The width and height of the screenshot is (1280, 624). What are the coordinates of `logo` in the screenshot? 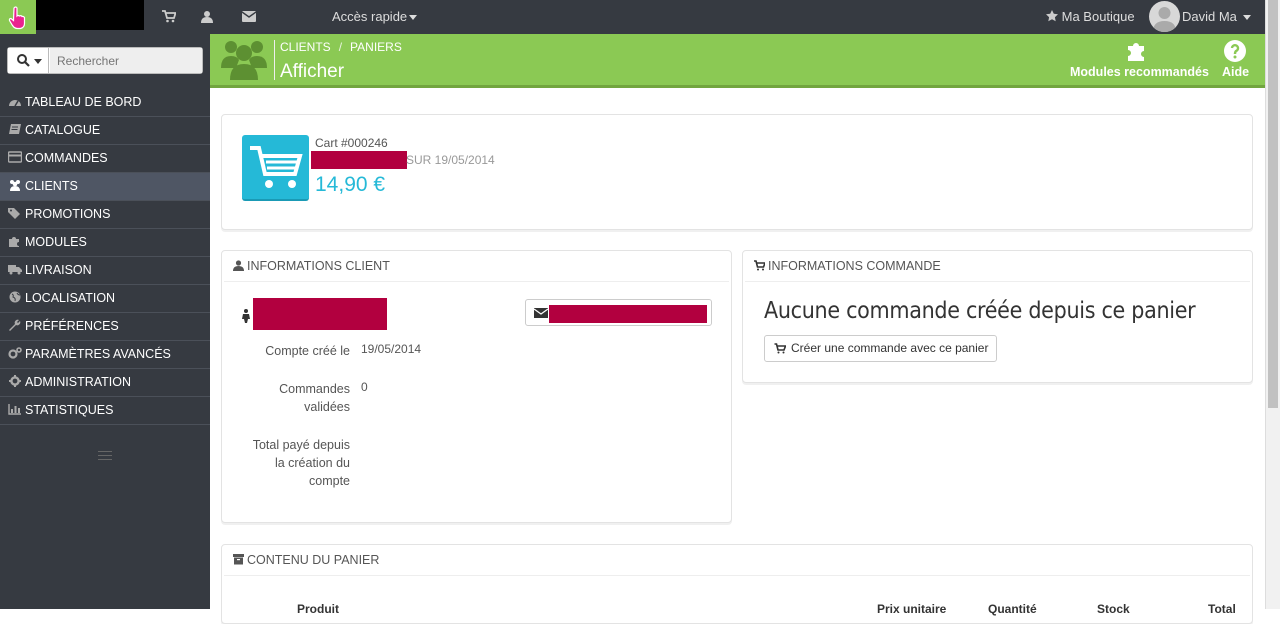 It's located at (18, 17).